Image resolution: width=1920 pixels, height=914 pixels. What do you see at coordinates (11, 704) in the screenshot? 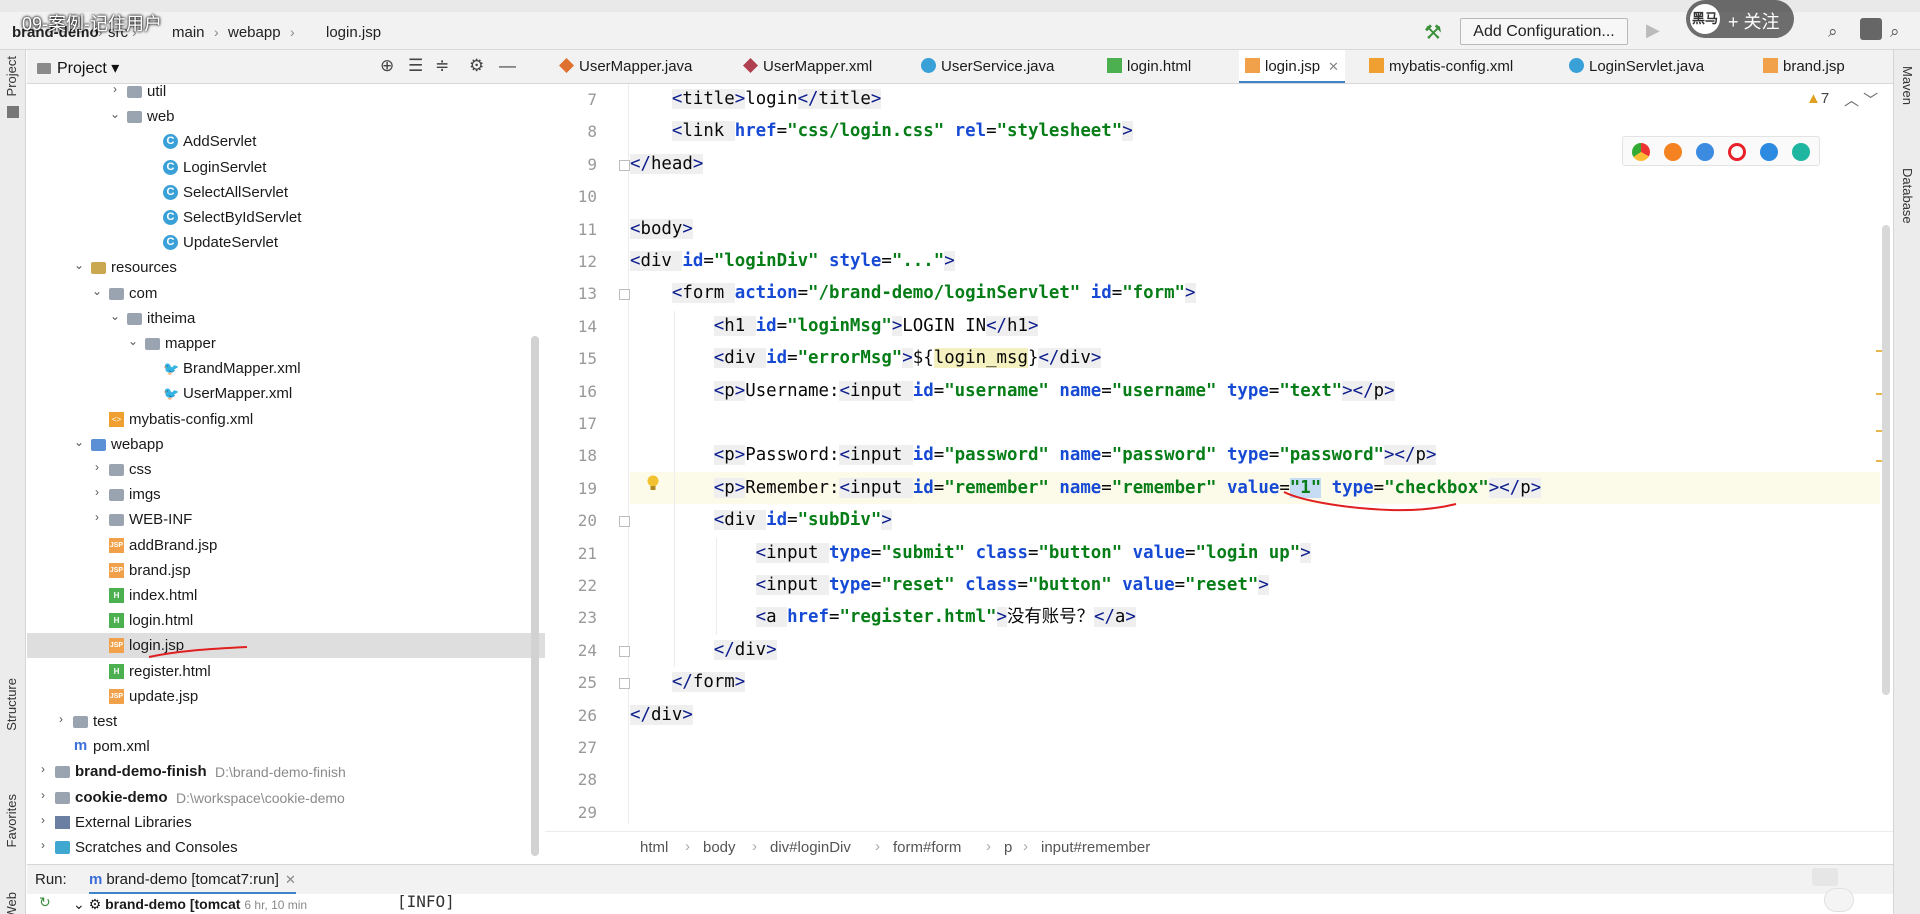
I see `structure-tool-label: Structure` at bounding box center [11, 704].